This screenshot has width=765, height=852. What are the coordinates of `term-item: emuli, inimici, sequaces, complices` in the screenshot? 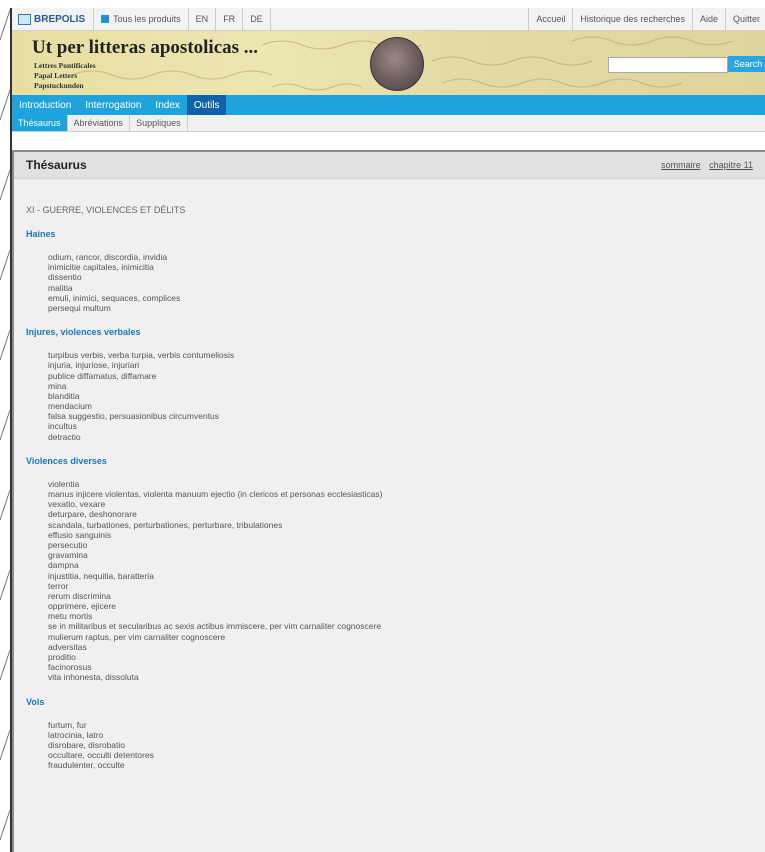 It's located at (114, 297).